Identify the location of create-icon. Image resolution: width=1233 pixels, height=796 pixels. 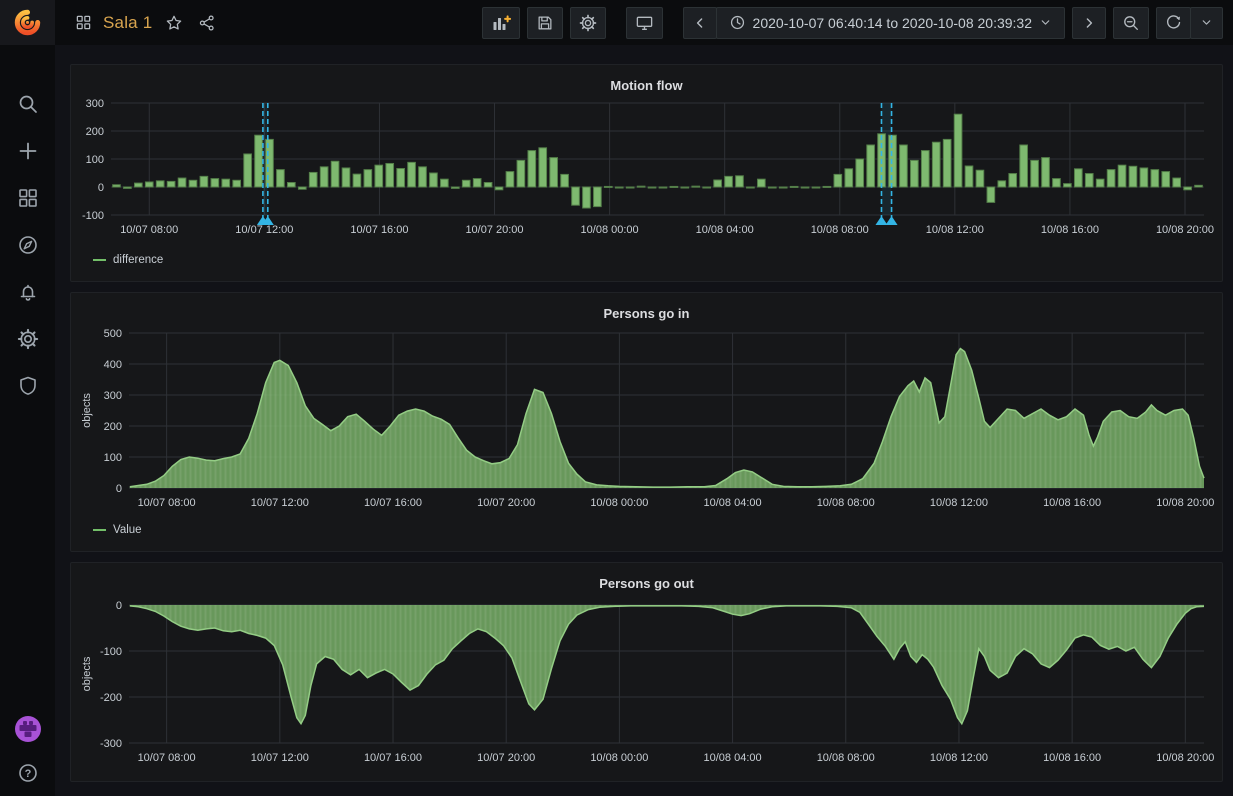
(28, 151).